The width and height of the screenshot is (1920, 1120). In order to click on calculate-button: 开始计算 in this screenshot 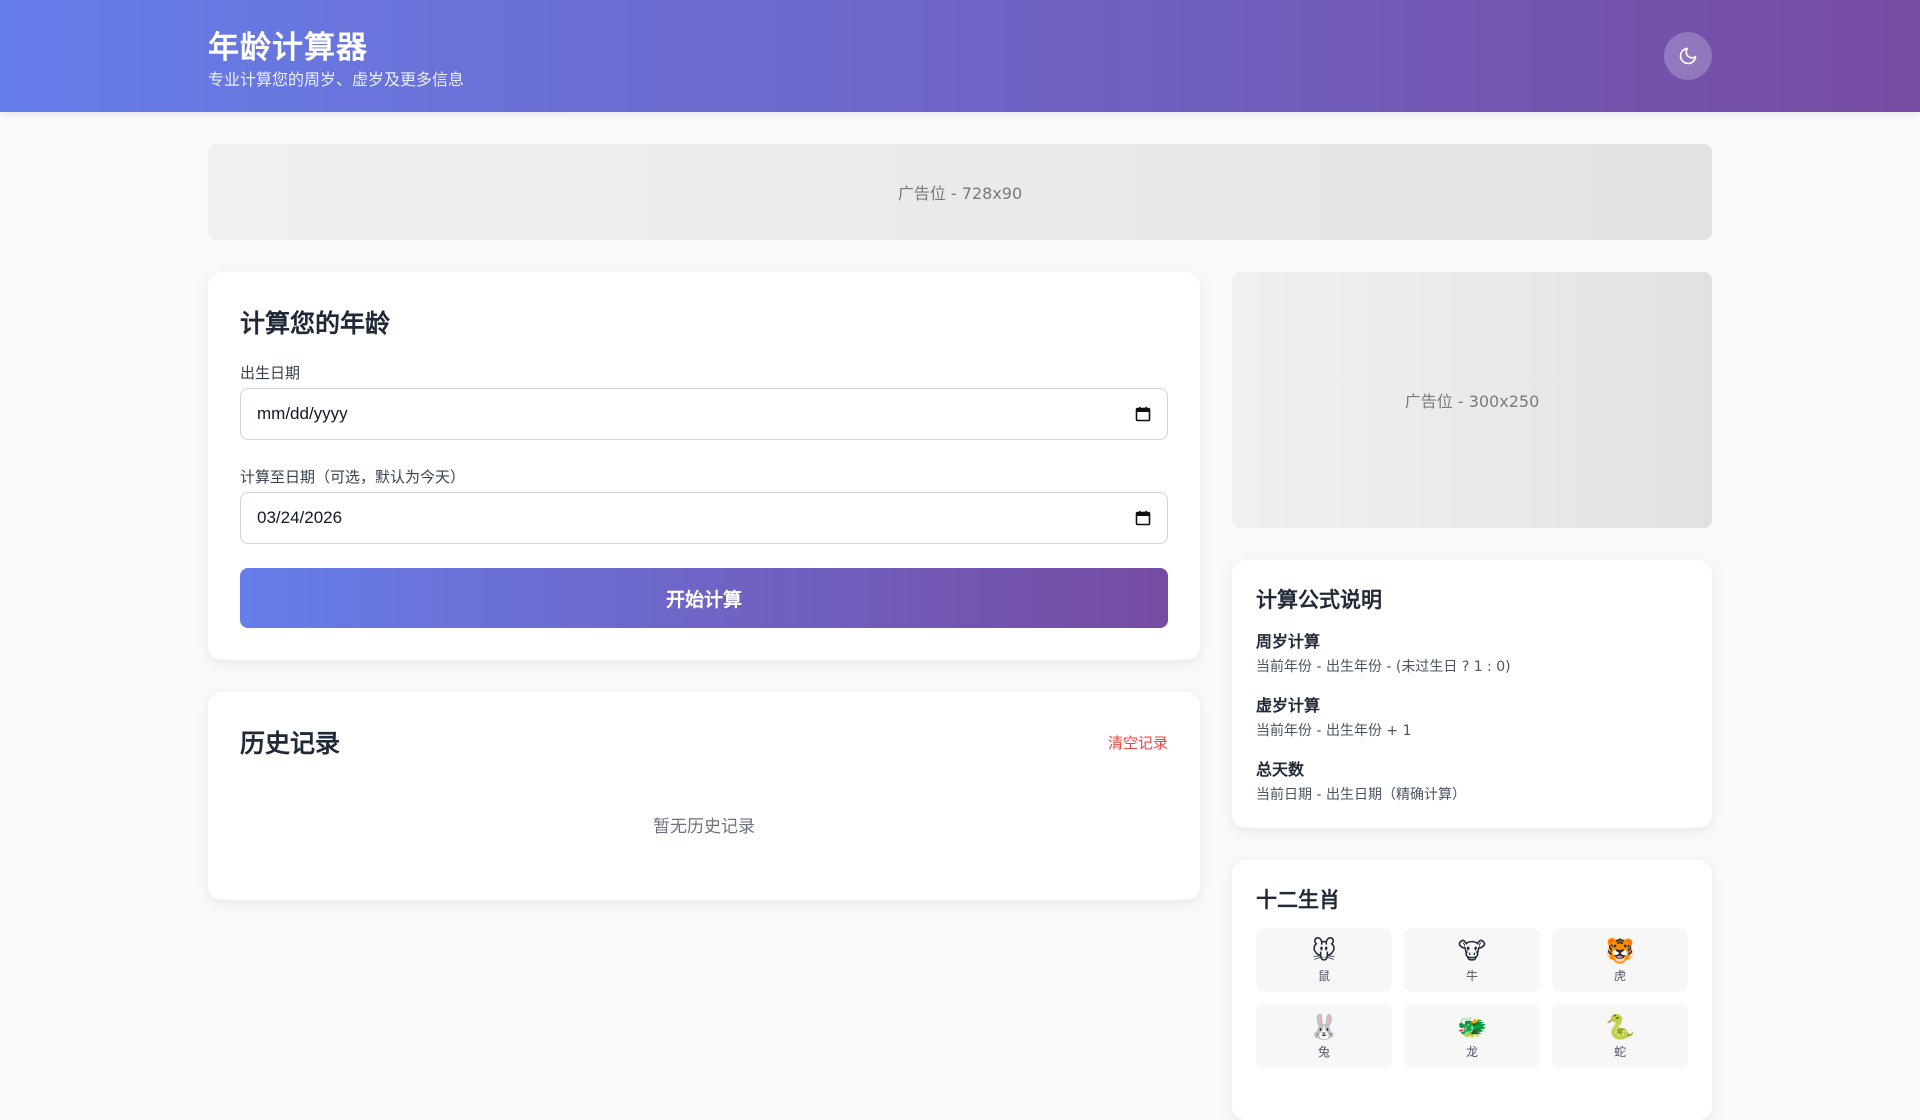, I will do `click(704, 598)`.